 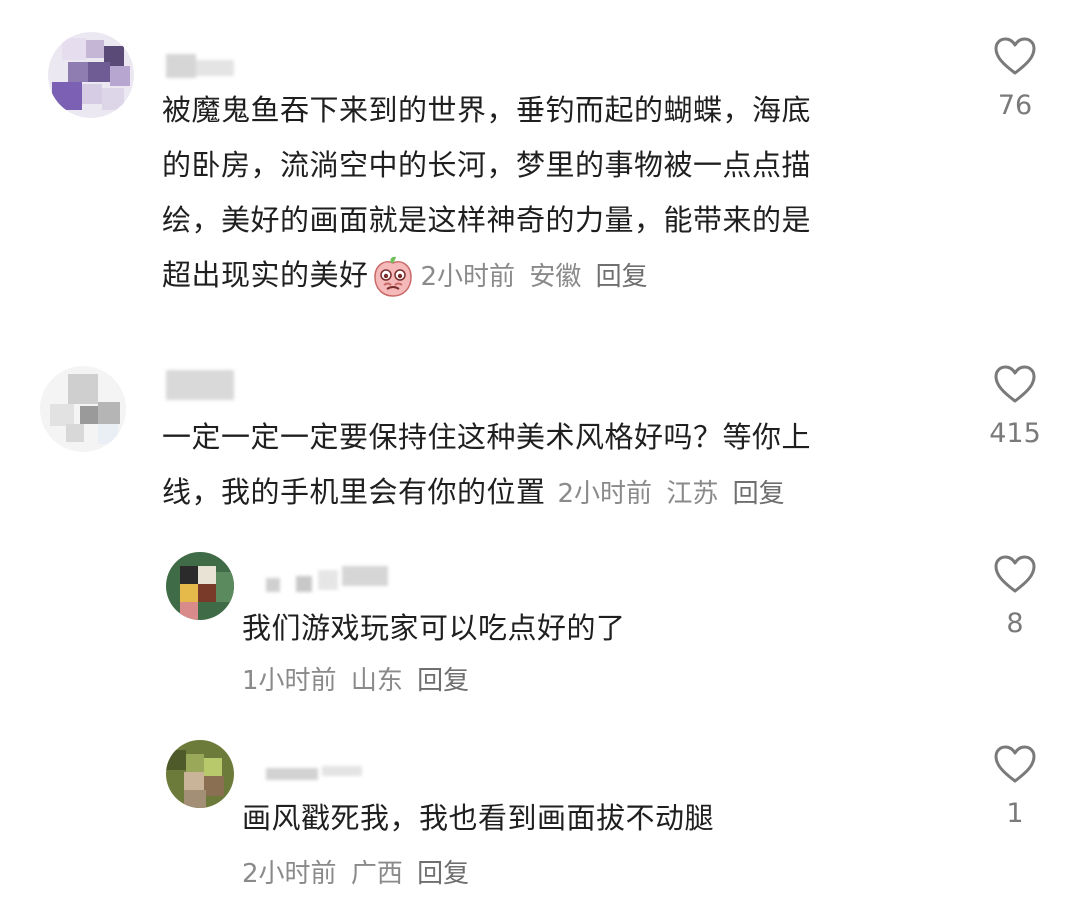 I want to click on comment-location: 广西, so click(x=376, y=874).